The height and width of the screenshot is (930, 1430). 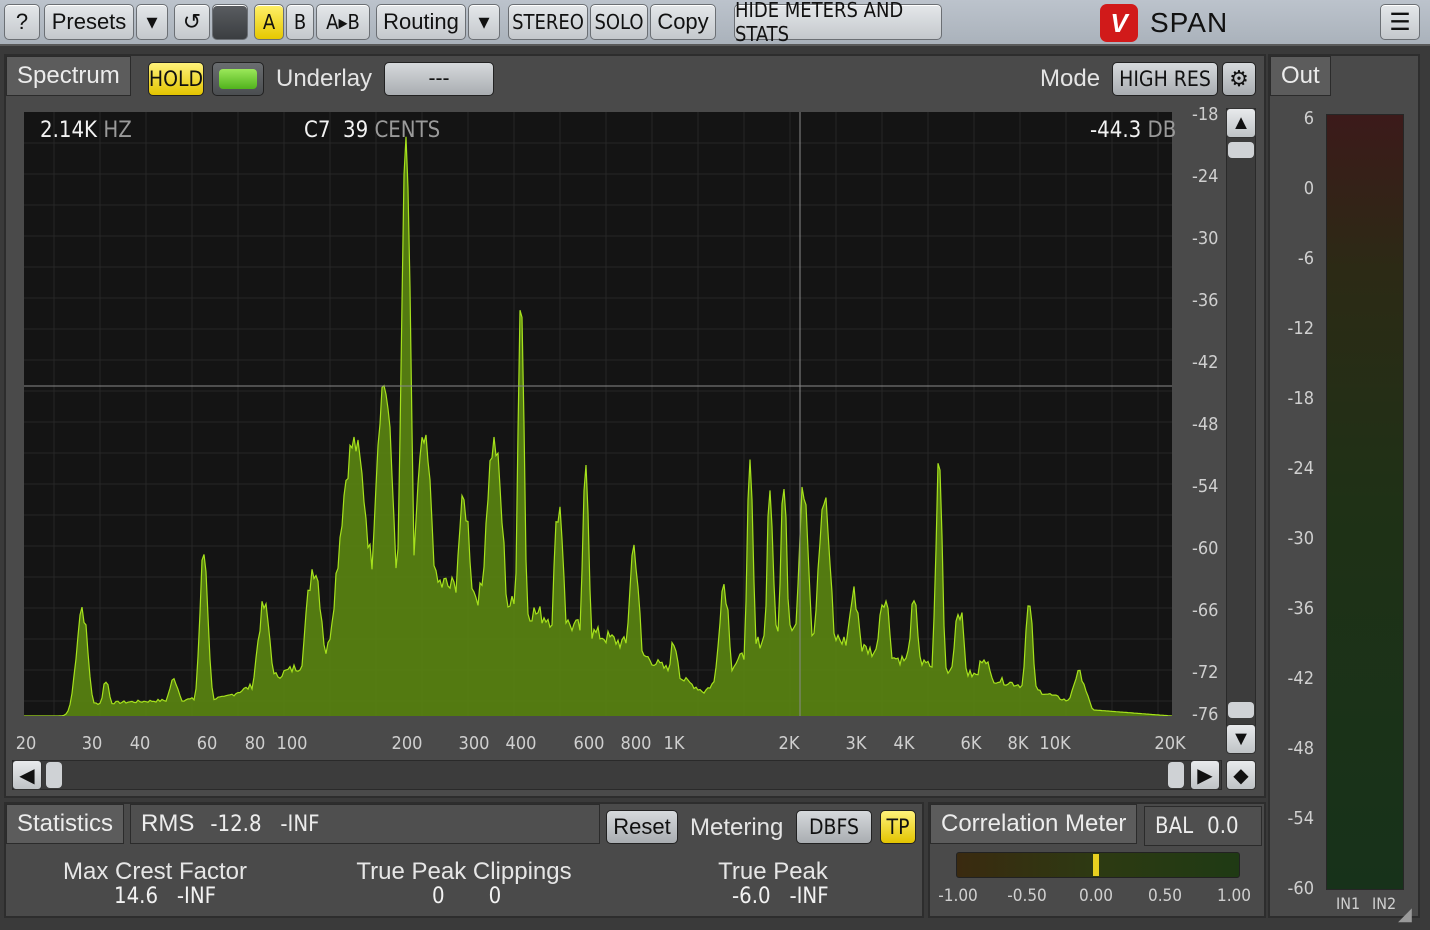 What do you see at coordinates (1096, 865) in the screenshot?
I see `correlation-indicator` at bounding box center [1096, 865].